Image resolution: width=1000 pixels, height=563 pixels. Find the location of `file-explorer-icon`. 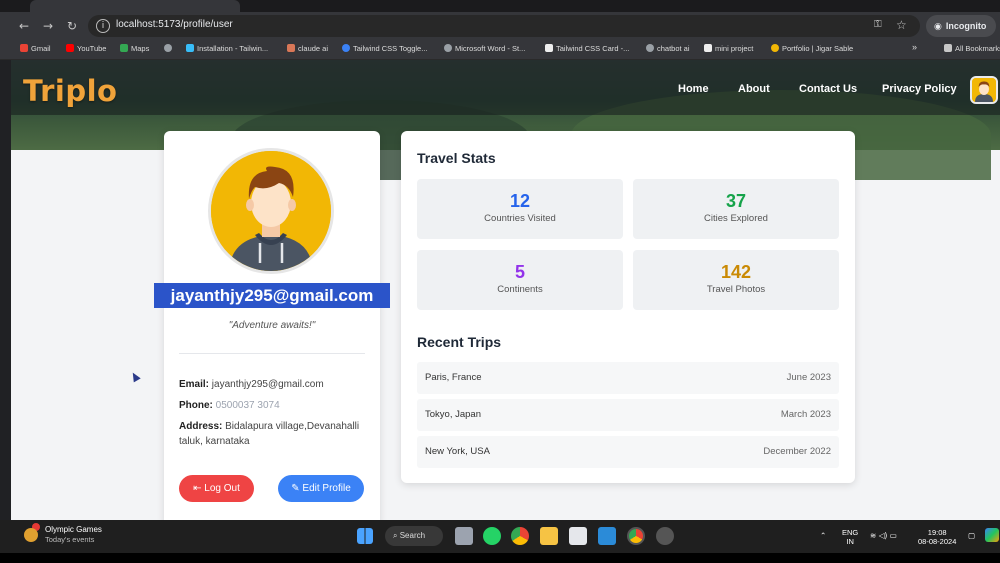

file-explorer-icon is located at coordinates (549, 536).